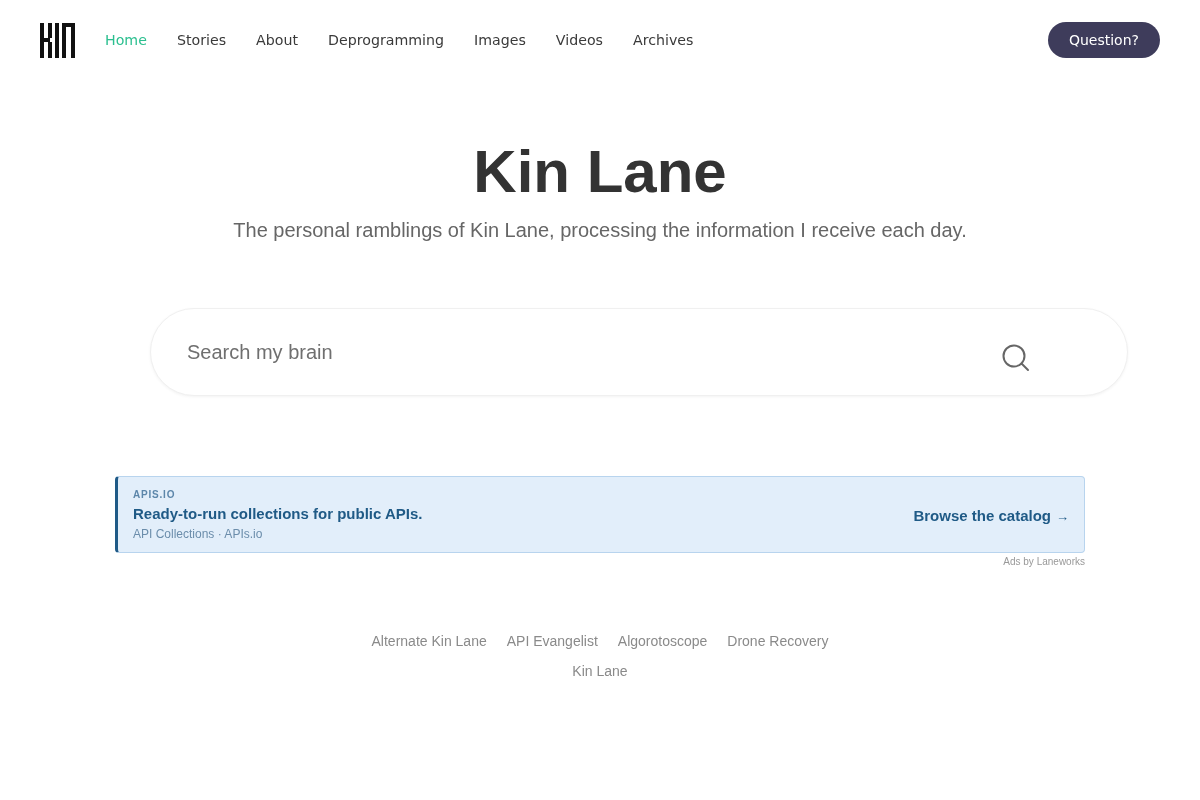  What do you see at coordinates (778, 641) in the screenshot?
I see `footer-link: Drone Recovery` at bounding box center [778, 641].